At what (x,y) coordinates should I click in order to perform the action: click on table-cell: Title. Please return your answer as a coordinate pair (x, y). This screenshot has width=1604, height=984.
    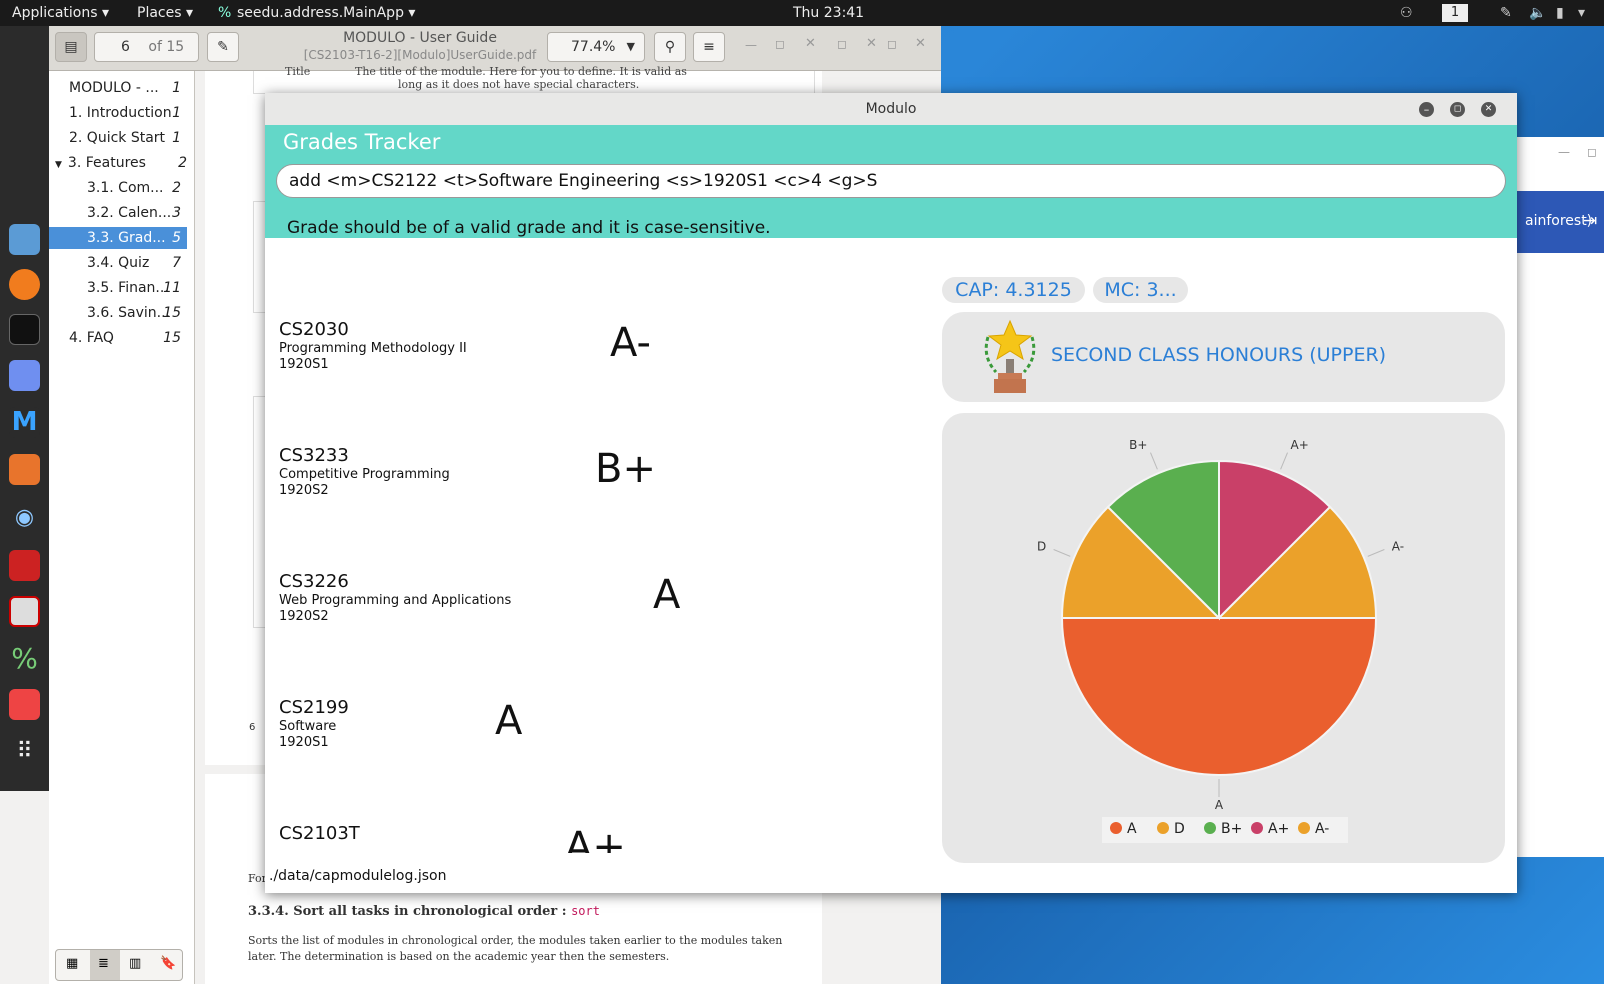
    Looking at the image, I should click on (298, 71).